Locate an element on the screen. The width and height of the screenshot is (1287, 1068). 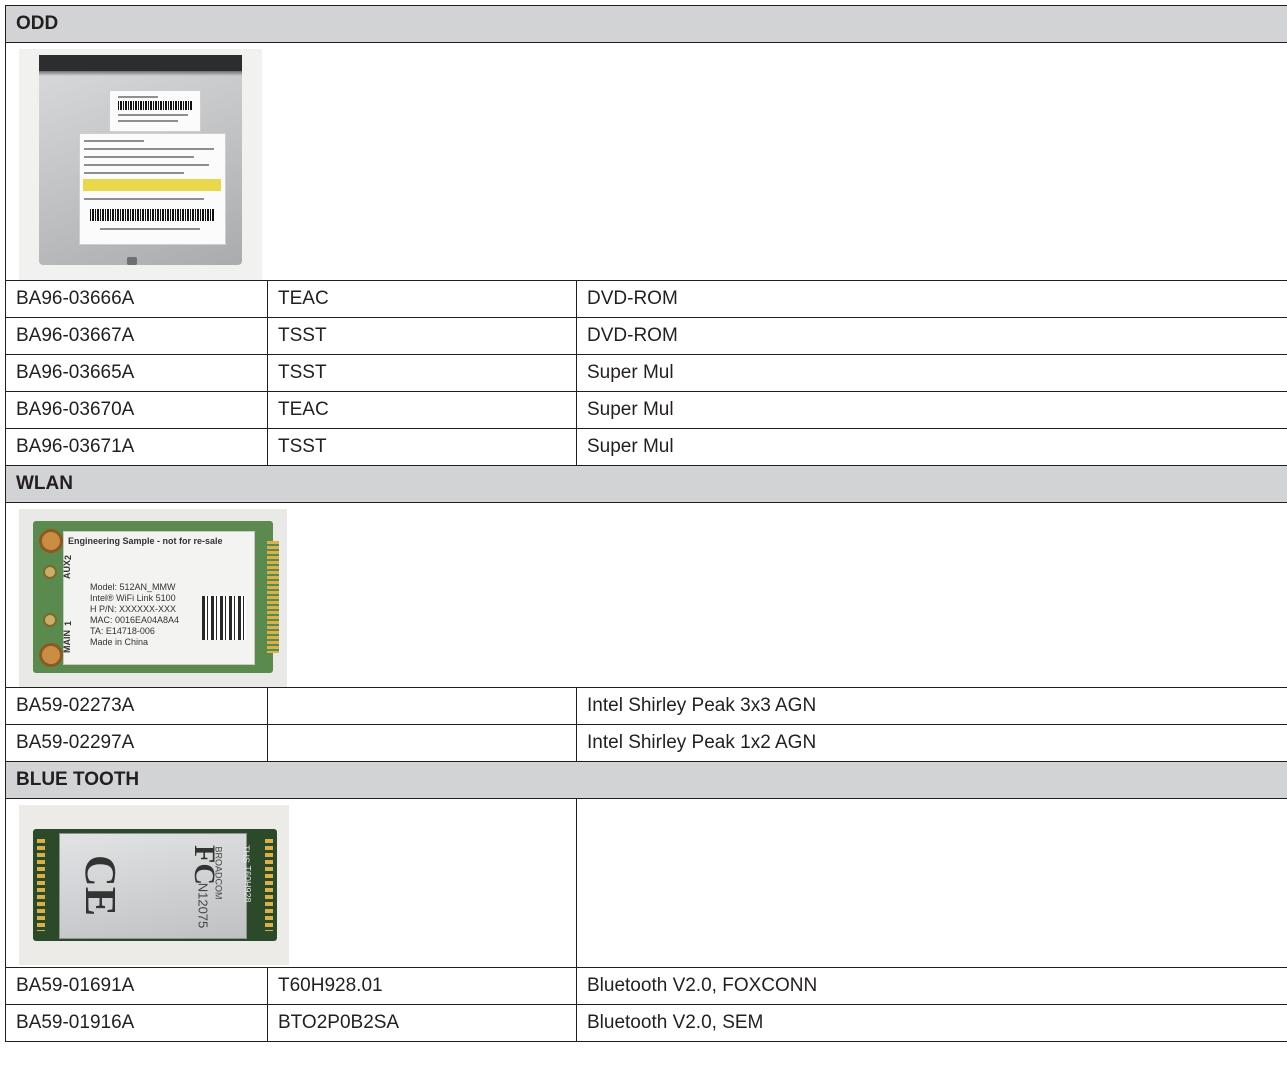
wlan-label-text: 2 is located at coordinates (68, 557).